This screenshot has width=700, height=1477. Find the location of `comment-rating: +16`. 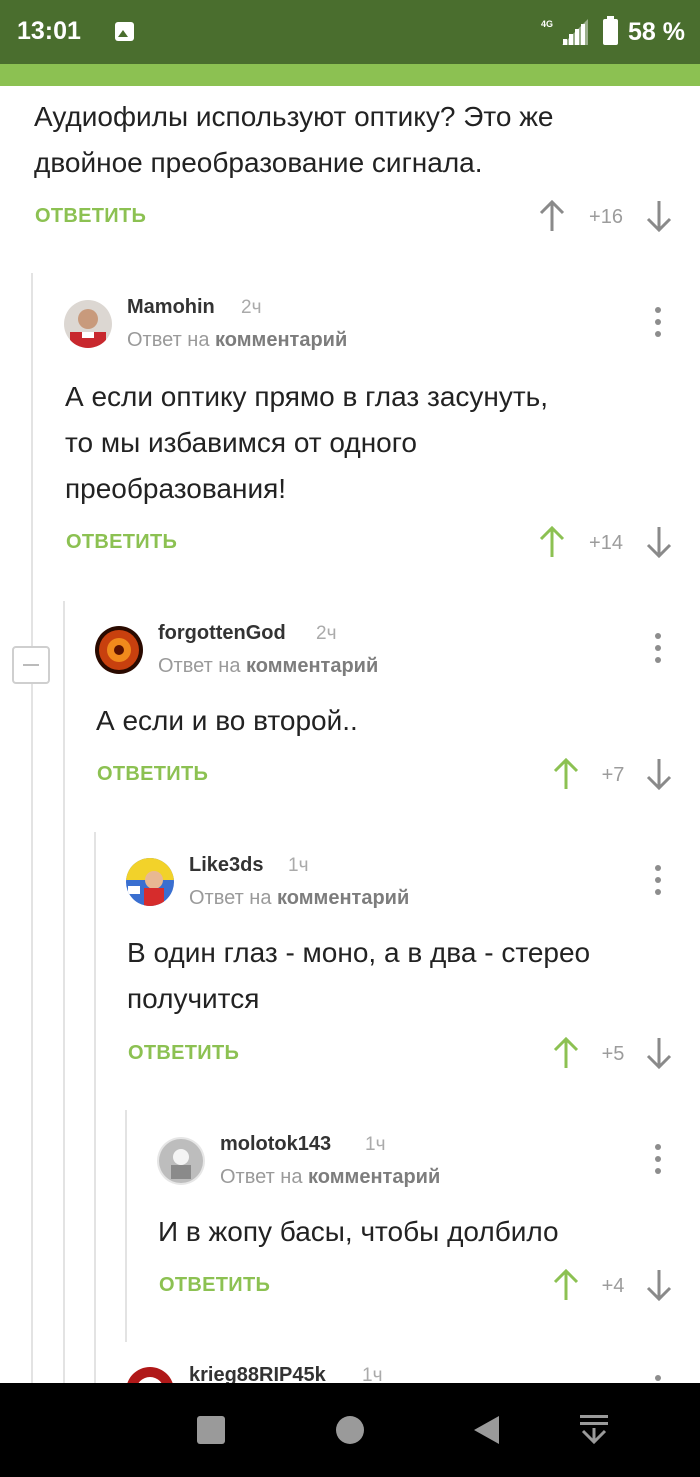

comment-rating: +16 is located at coordinates (606, 217).